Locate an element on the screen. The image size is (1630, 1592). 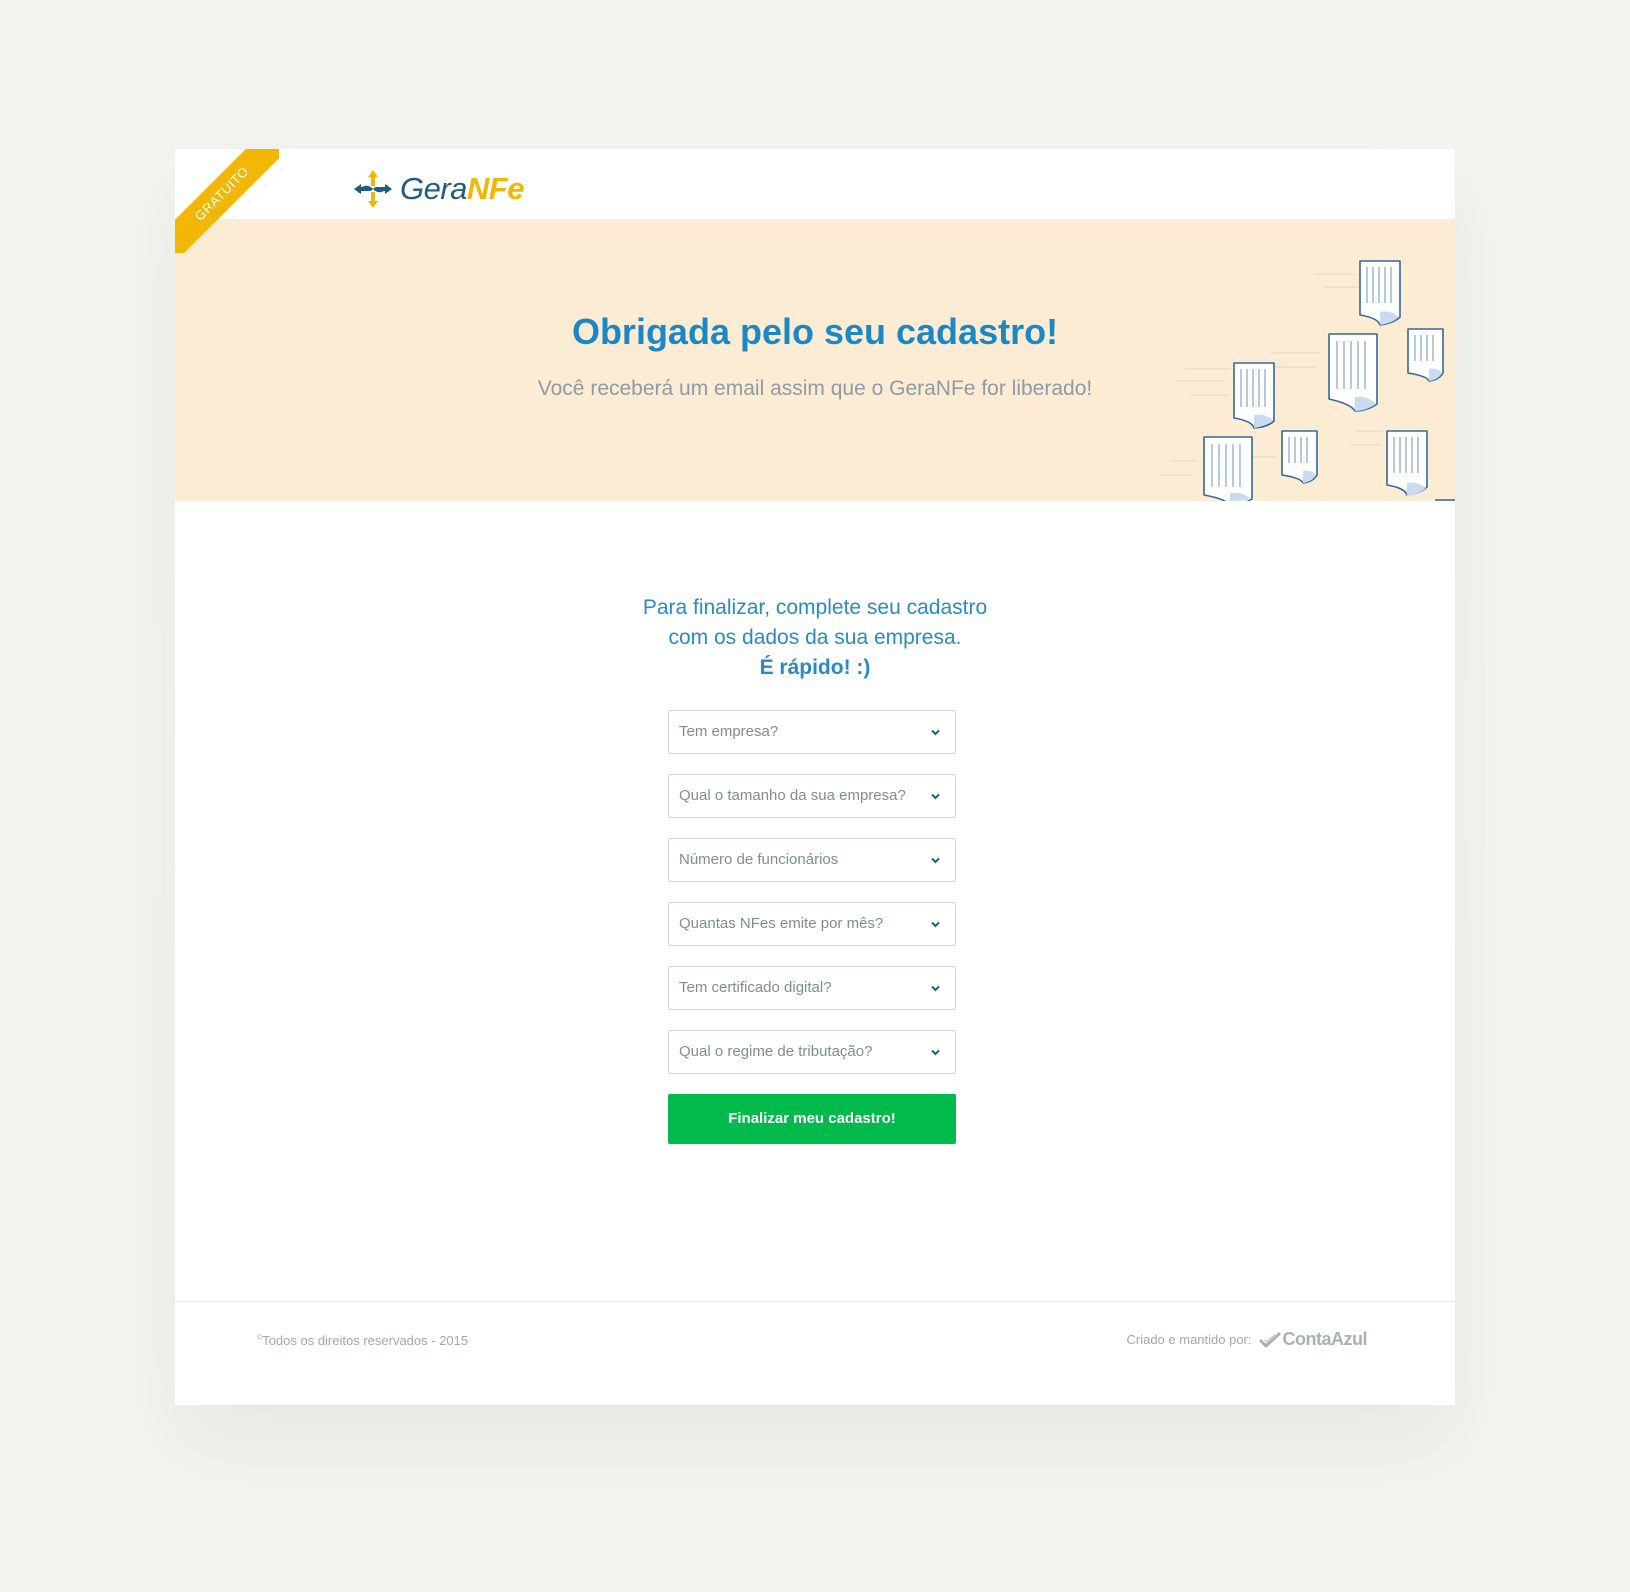
documents-illustration is located at coordinates (1307, 380).